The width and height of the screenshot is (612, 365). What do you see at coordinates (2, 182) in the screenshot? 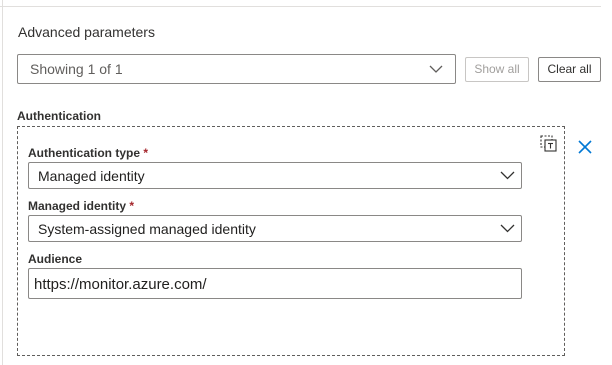
I see `left-divider` at bounding box center [2, 182].